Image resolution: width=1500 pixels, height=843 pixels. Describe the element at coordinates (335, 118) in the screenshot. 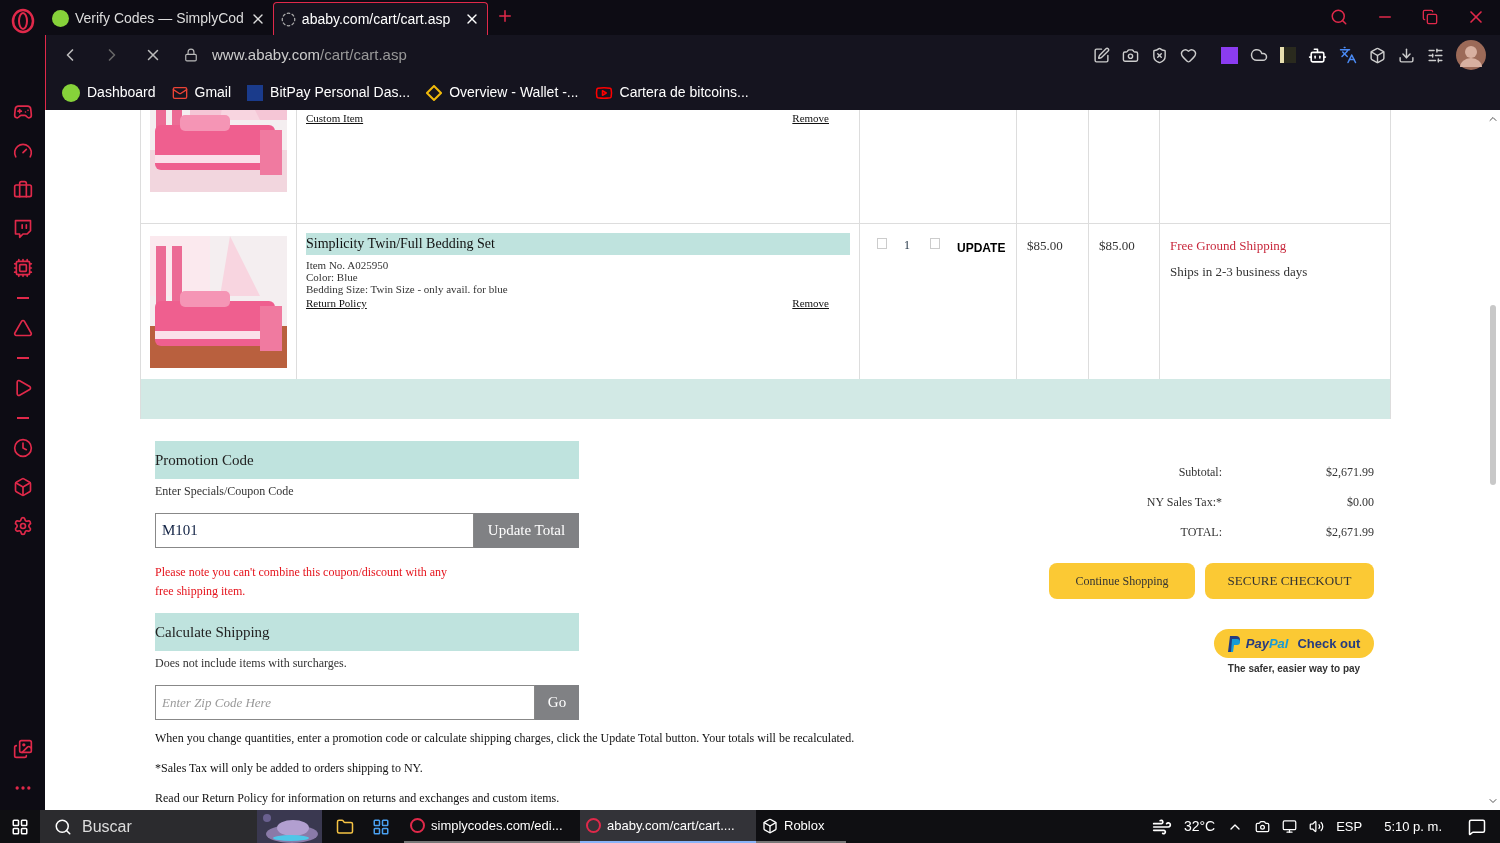

I see `custom-item-link: Custom Item` at that location.